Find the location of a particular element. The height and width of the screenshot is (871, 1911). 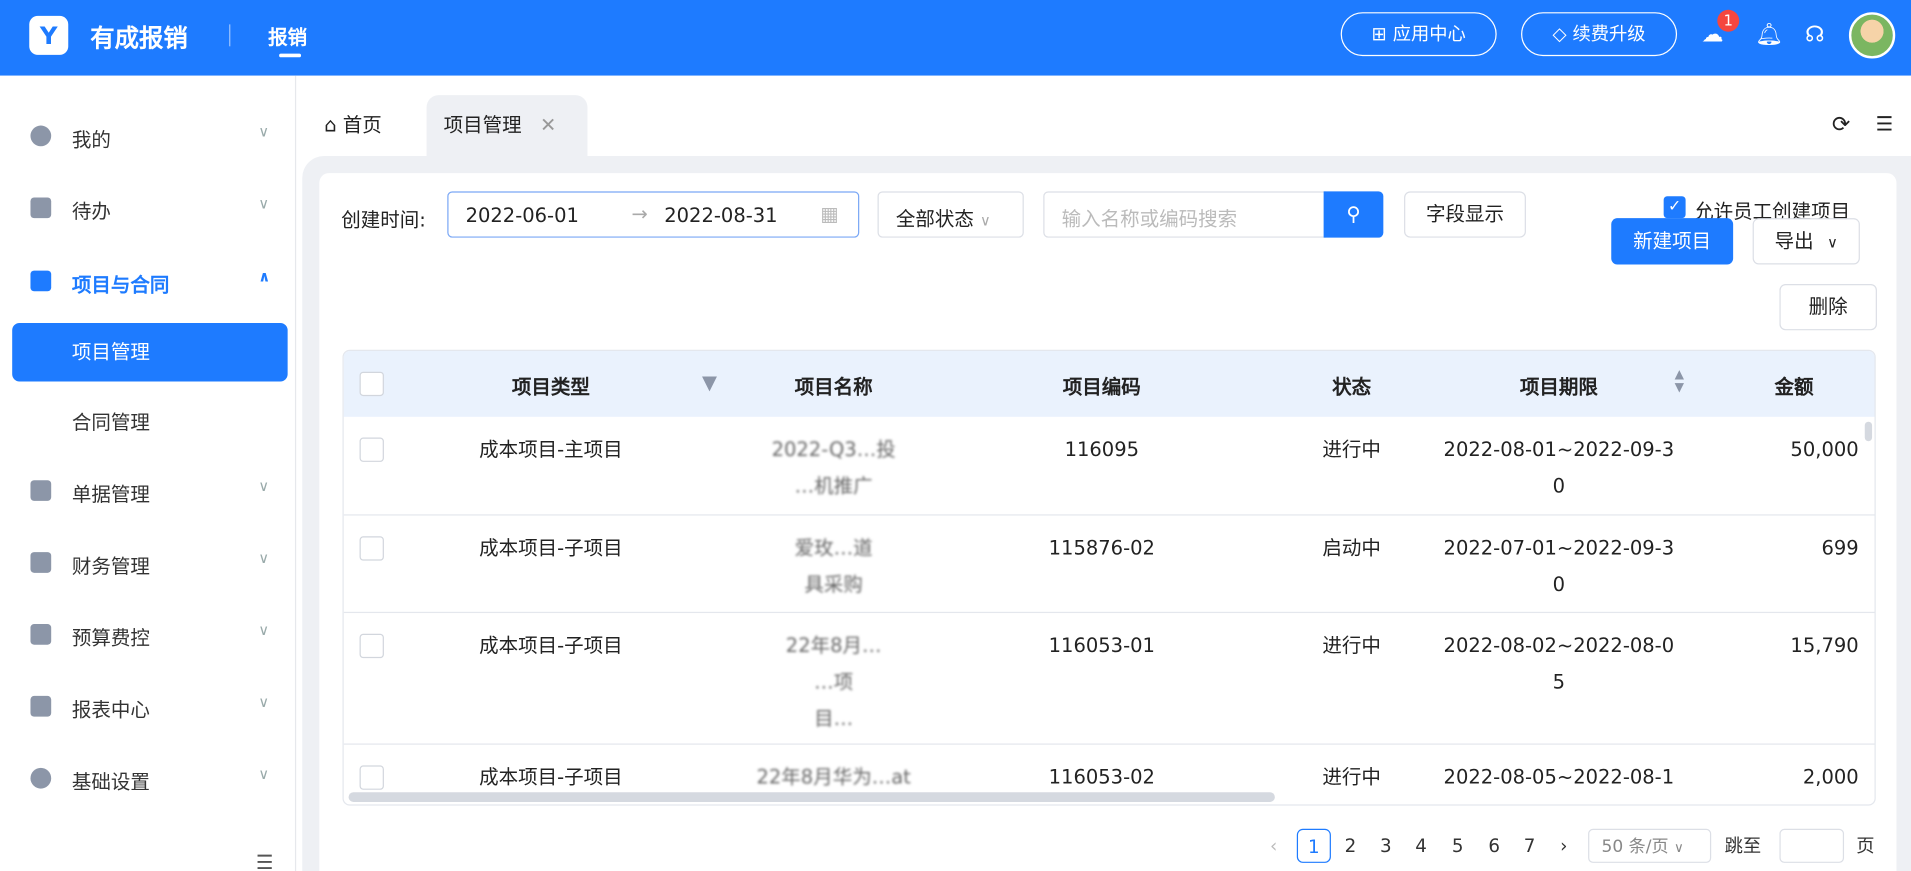

sidebar-item-label: 财务管理 is located at coordinates (110, 566).